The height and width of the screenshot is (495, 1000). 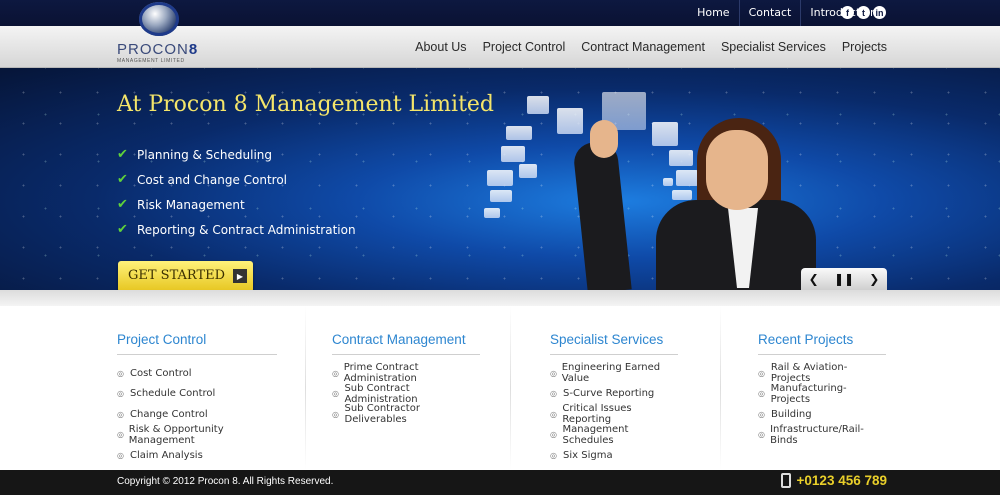 What do you see at coordinates (614, 455) in the screenshot?
I see `list-item: ◎ Six Sigma` at bounding box center [614, 455].